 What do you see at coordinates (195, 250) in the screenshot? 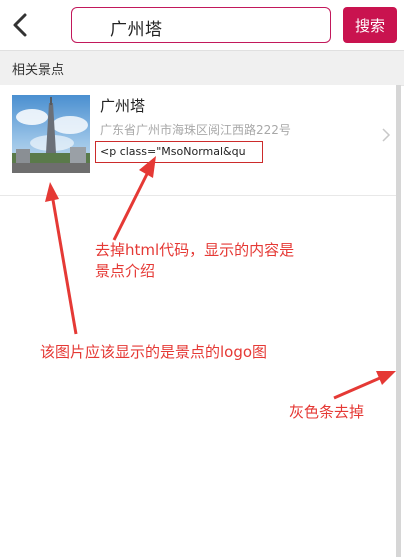
I see `annotation-html-note-line1: 去掉html代码，显示的内容是` at bounding box center [195, 250].